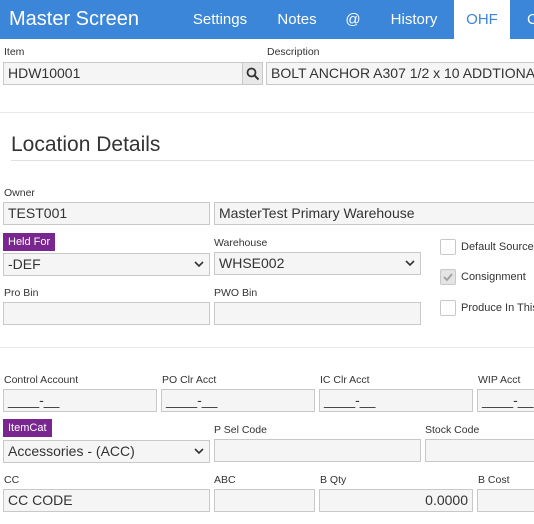 This screenshot has height=524, width=534. I want to click on owner-label: Owner, so click(19, 193).